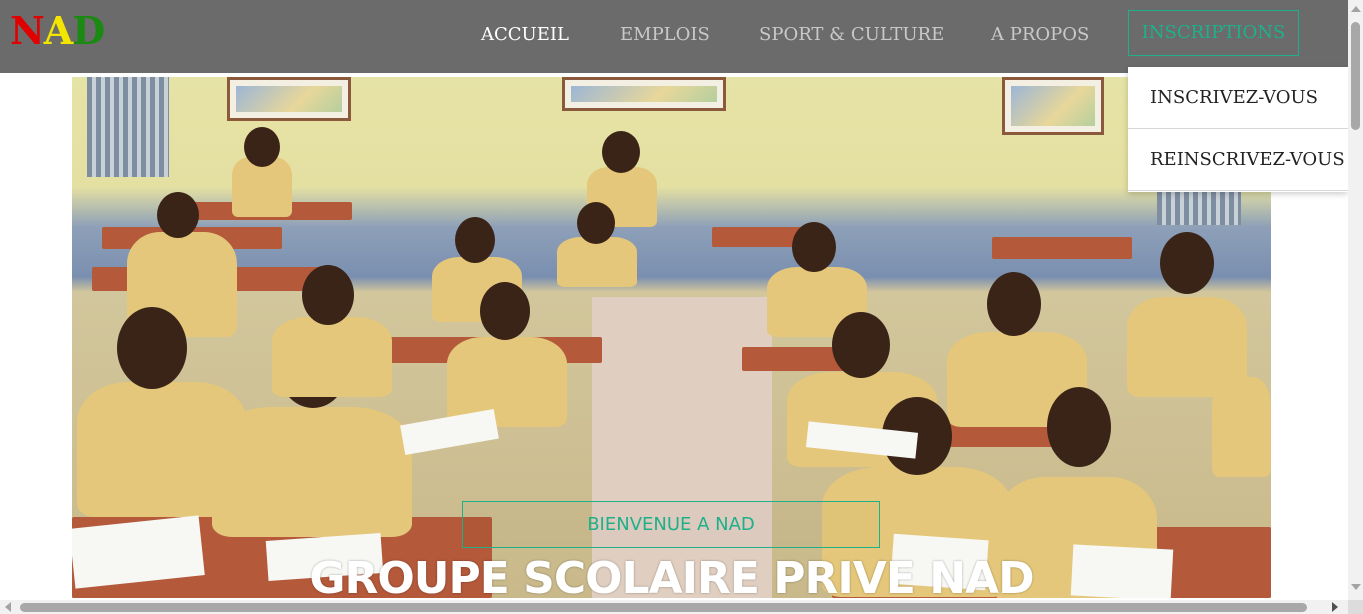 The image size is (1363, 614). Describe the element at coordinates (1355, 300) in the screenshot. I see `vertical-scrollbar` at that location.